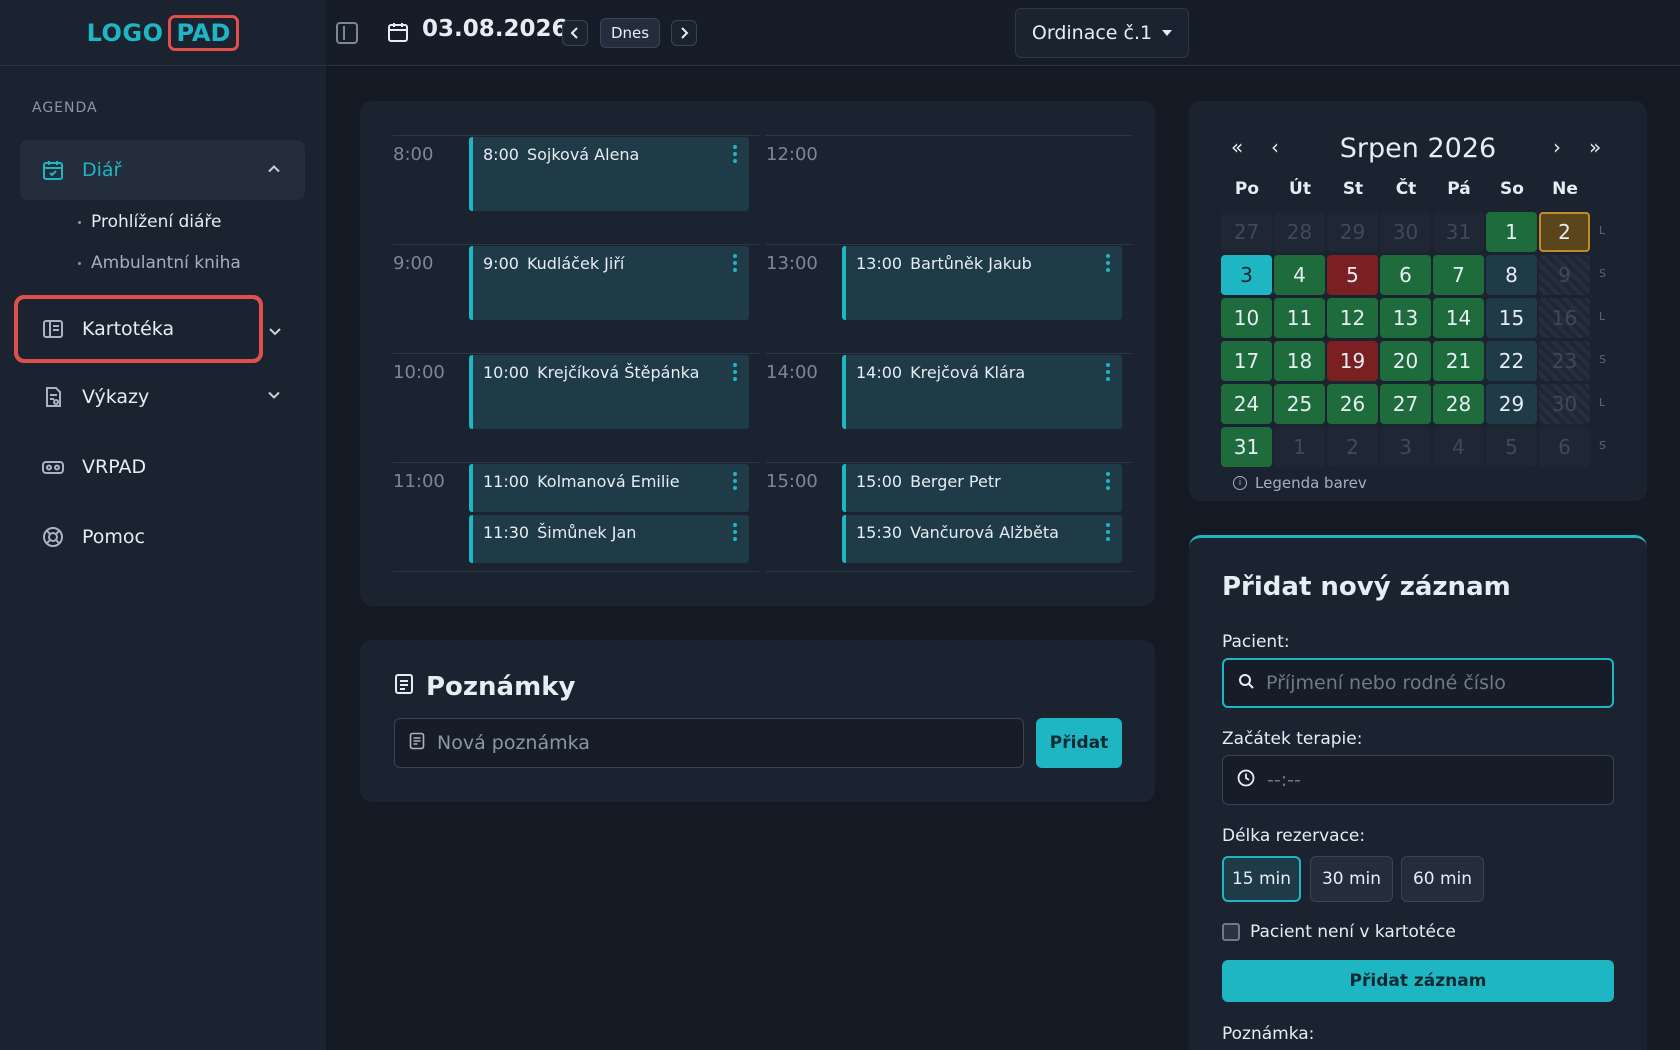  Describe the element at coordinates (1511, 275) in the screenshot. I see `calendar-day: 8` at that location.